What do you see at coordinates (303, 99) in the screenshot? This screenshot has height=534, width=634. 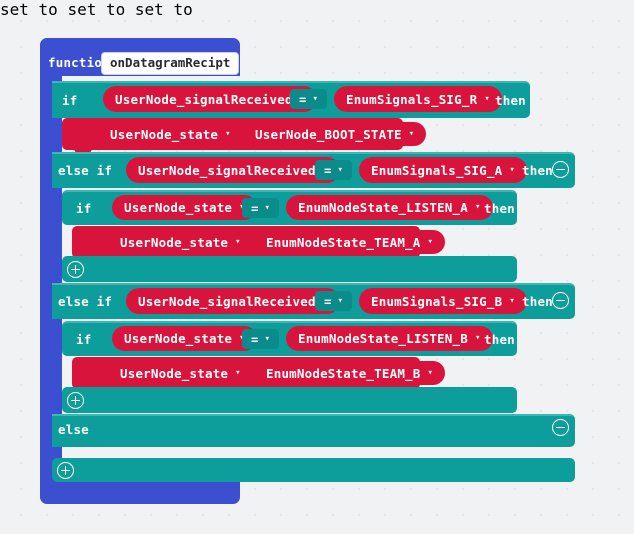 I see `if-1-operator-label: =` at bounding box center [303, 99].